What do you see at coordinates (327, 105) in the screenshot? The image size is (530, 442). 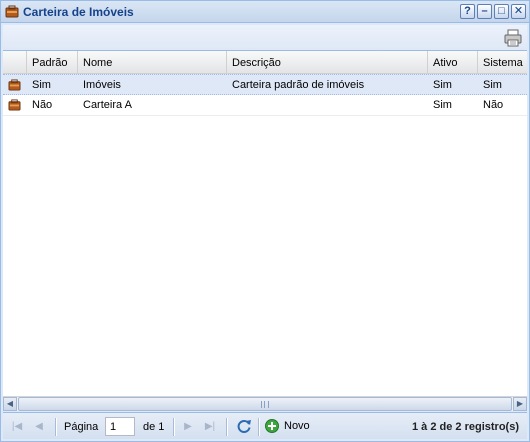 I see `cell-descricao` at bounding box center [327, 105].